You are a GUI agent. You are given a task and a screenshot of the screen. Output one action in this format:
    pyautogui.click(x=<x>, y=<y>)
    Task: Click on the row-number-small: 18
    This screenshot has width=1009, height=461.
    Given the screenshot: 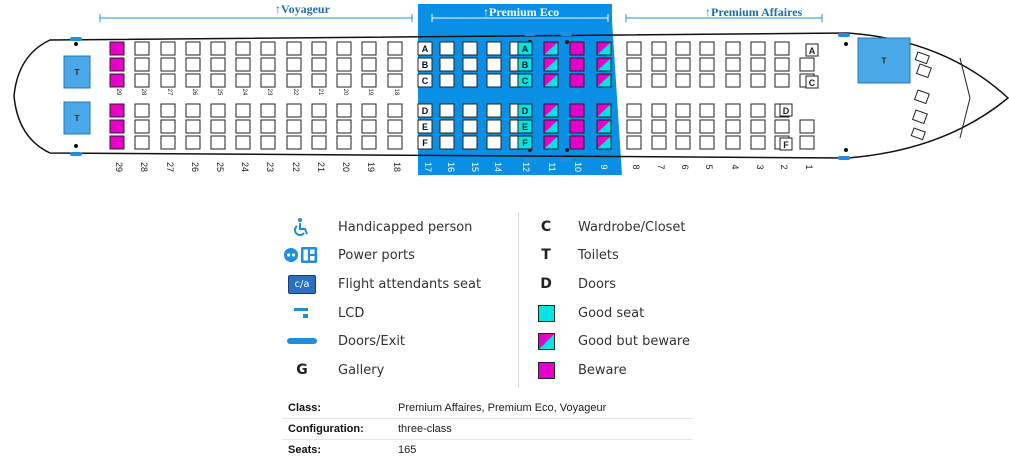 What is the action you would take?
    pyautogui.click(x=396, y=92)
    